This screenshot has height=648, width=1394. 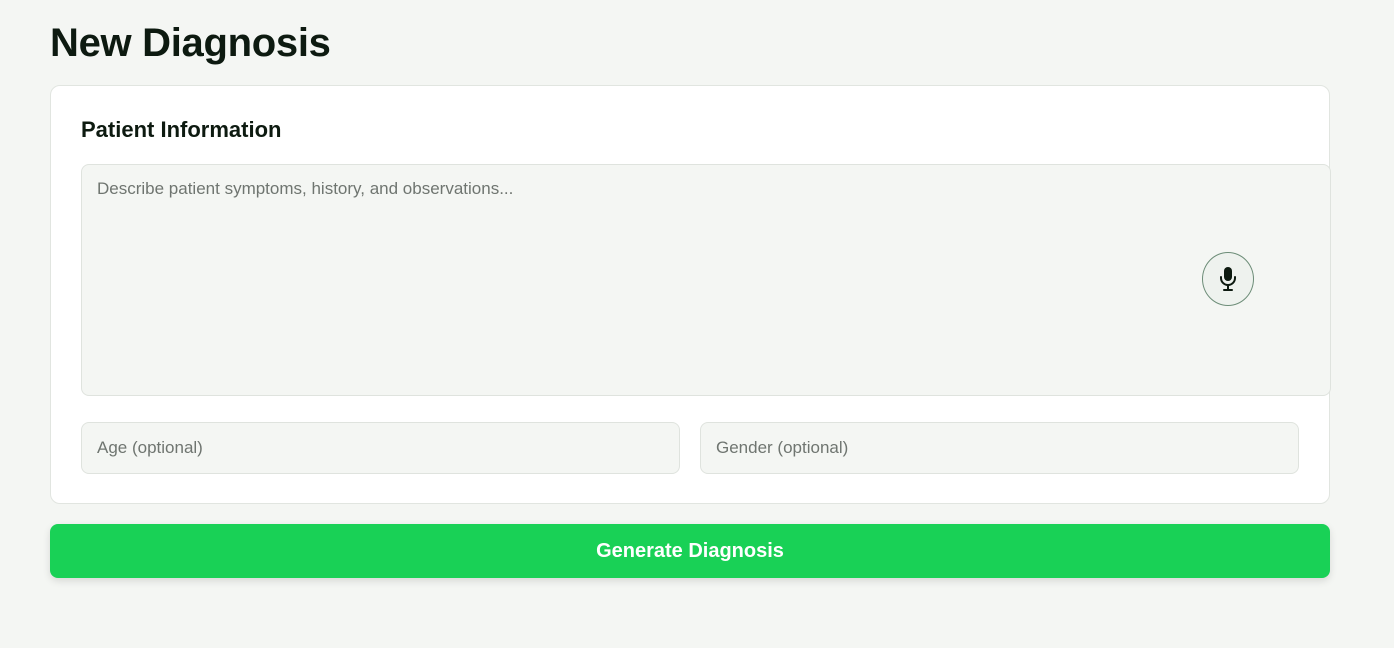 I want to click on card-title: Patient Information, so click(x=181, y=129).